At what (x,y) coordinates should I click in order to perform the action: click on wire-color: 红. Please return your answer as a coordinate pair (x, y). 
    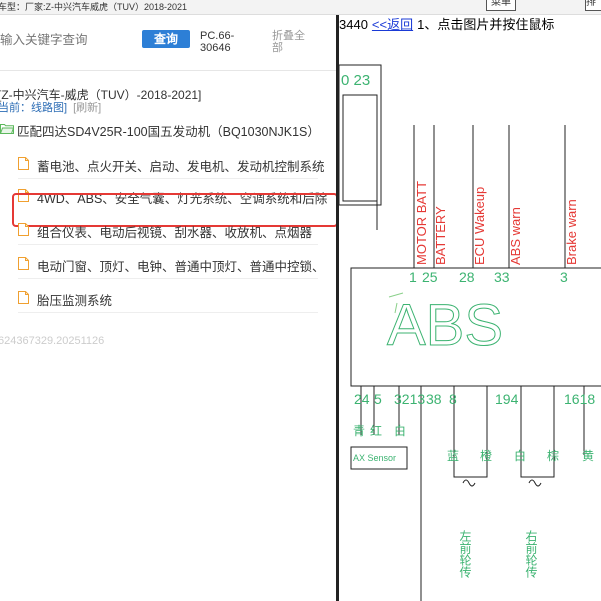
    Looking at the image, I should click on (376, 430).